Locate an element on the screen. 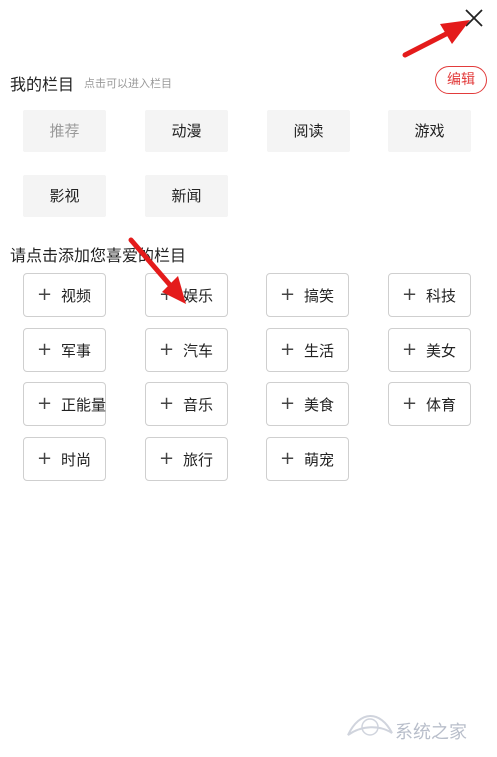 Image resolution: width=497 pixels, height=757 pixels. add-column-label: 时尚 is located at coordinates (76, 460).